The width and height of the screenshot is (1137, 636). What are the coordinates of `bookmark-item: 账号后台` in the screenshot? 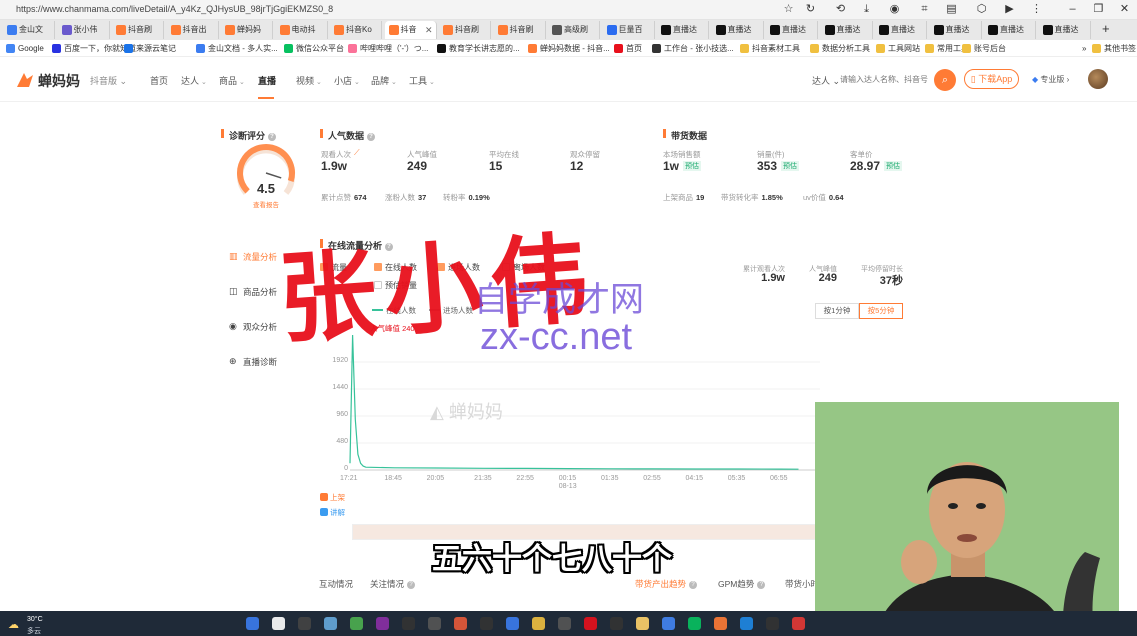 It's located at (984, 48).